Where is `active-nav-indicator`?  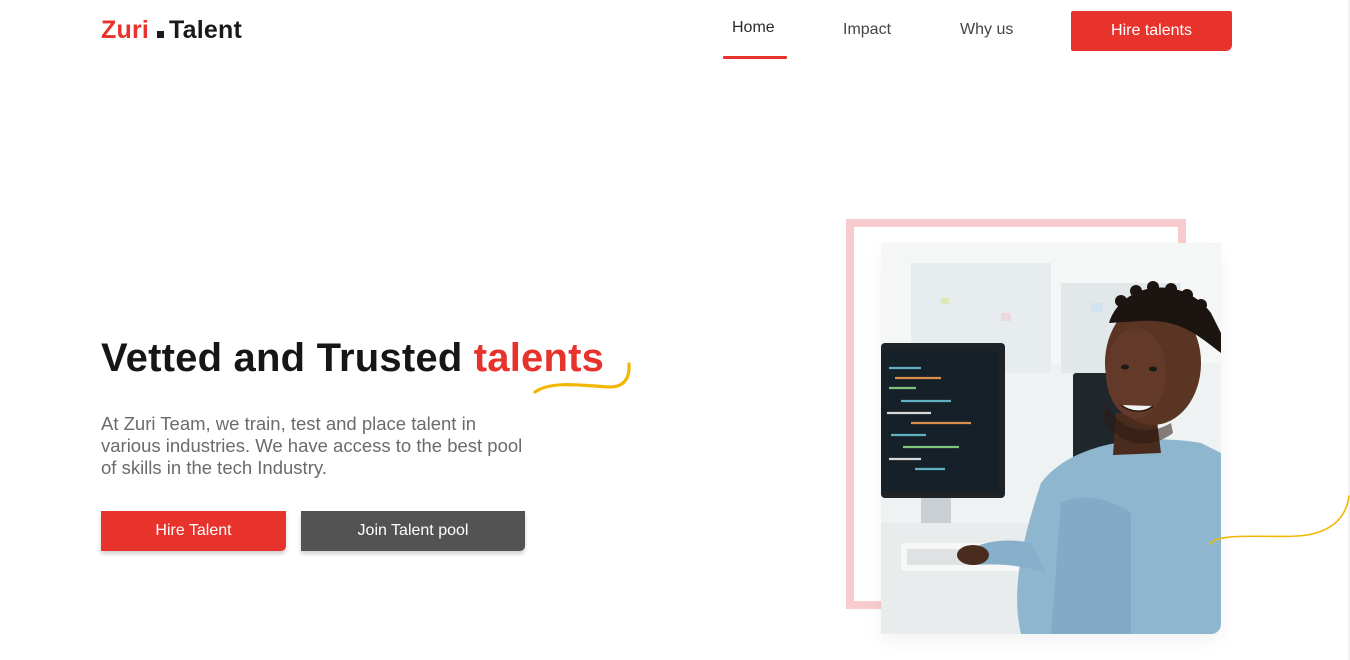
active-nav-indicator is located at coordinates (755, 57).